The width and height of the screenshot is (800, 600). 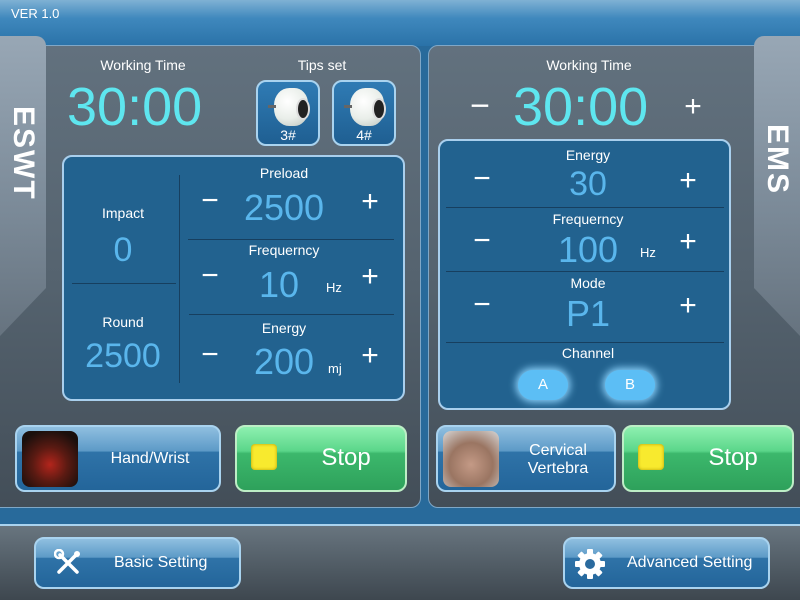 What do you see at coordinates (581, 107) in the screenshot?
I see `ems-working-time: 30:00` at bounding box center [581, 107].